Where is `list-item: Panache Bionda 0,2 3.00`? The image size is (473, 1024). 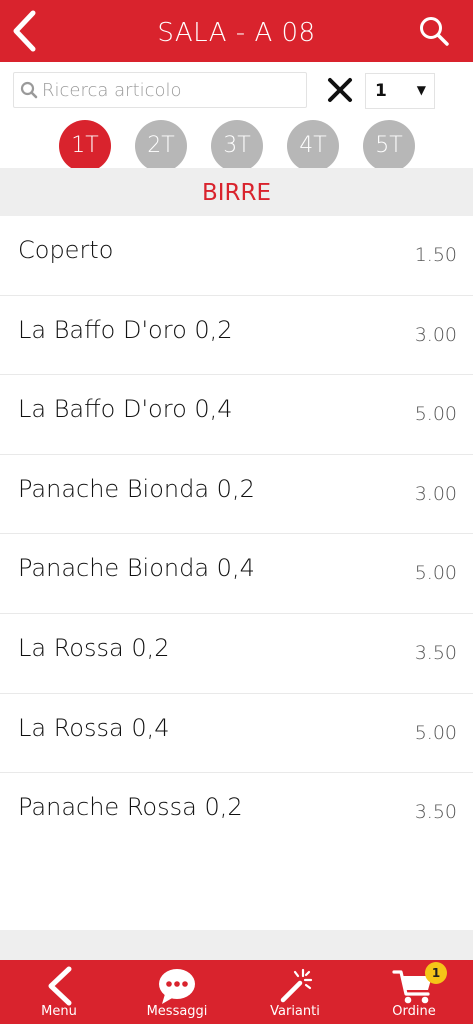
list-item: Panache Bionda 0,2 3.00 is located at coordinates (236, 495).